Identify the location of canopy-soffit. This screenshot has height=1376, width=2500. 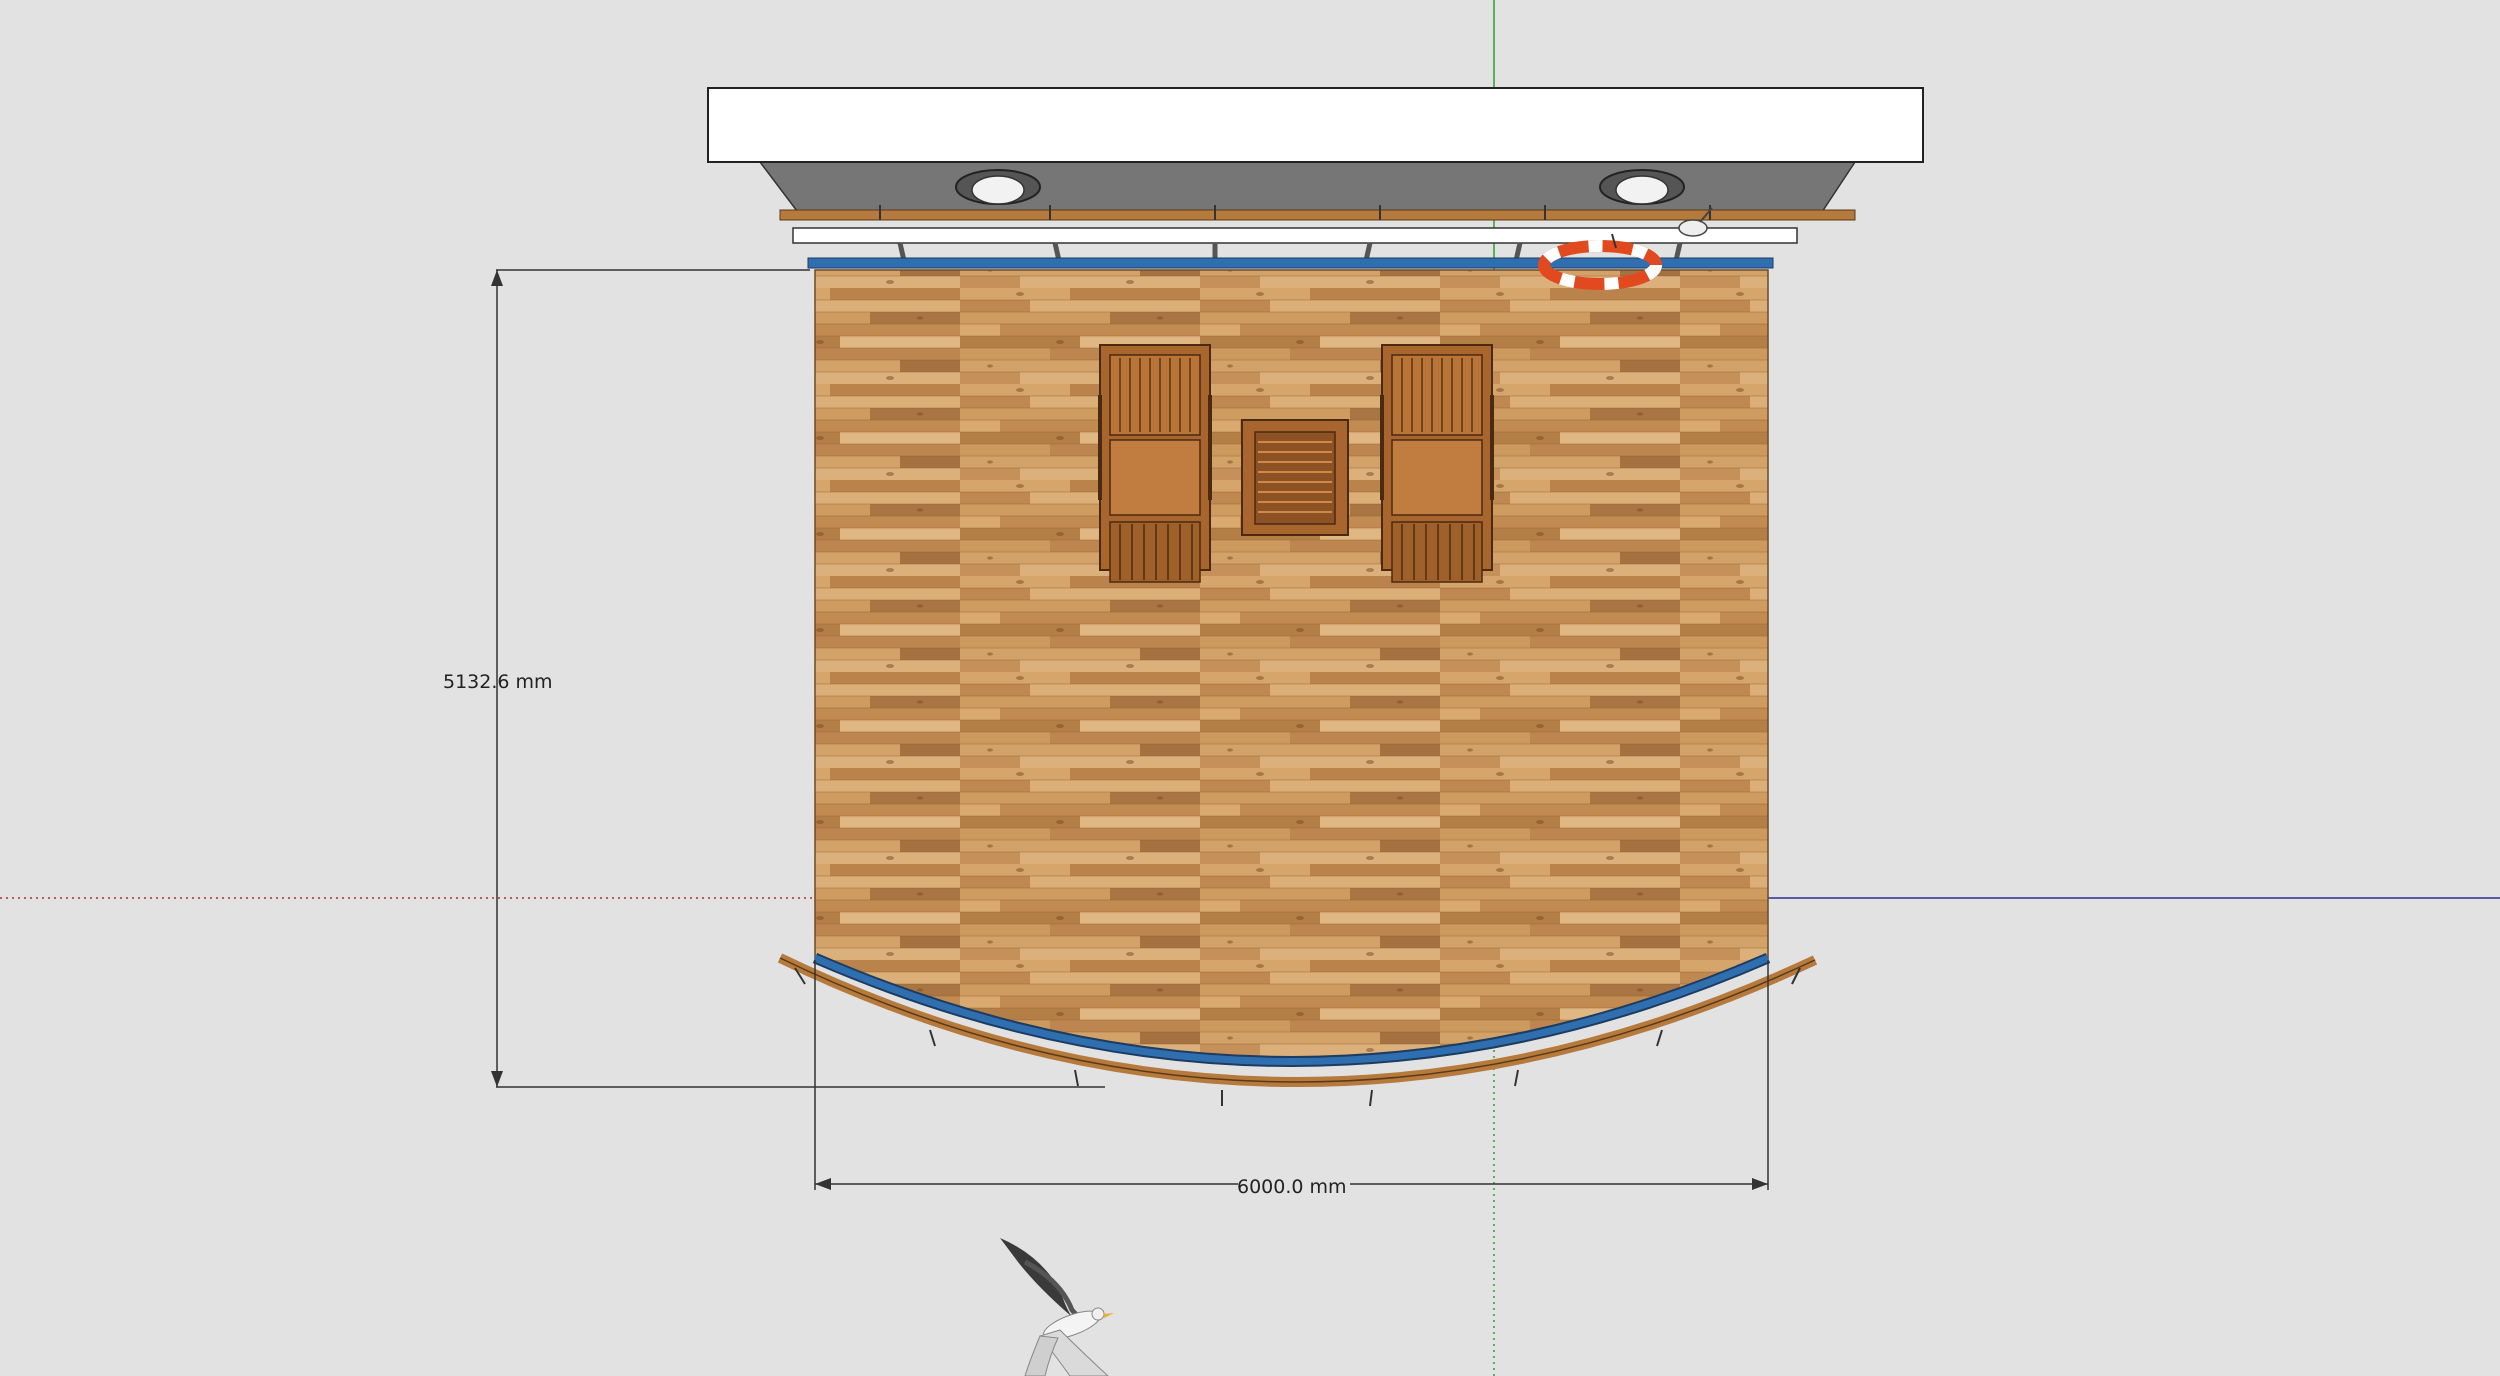
(1307, 188).